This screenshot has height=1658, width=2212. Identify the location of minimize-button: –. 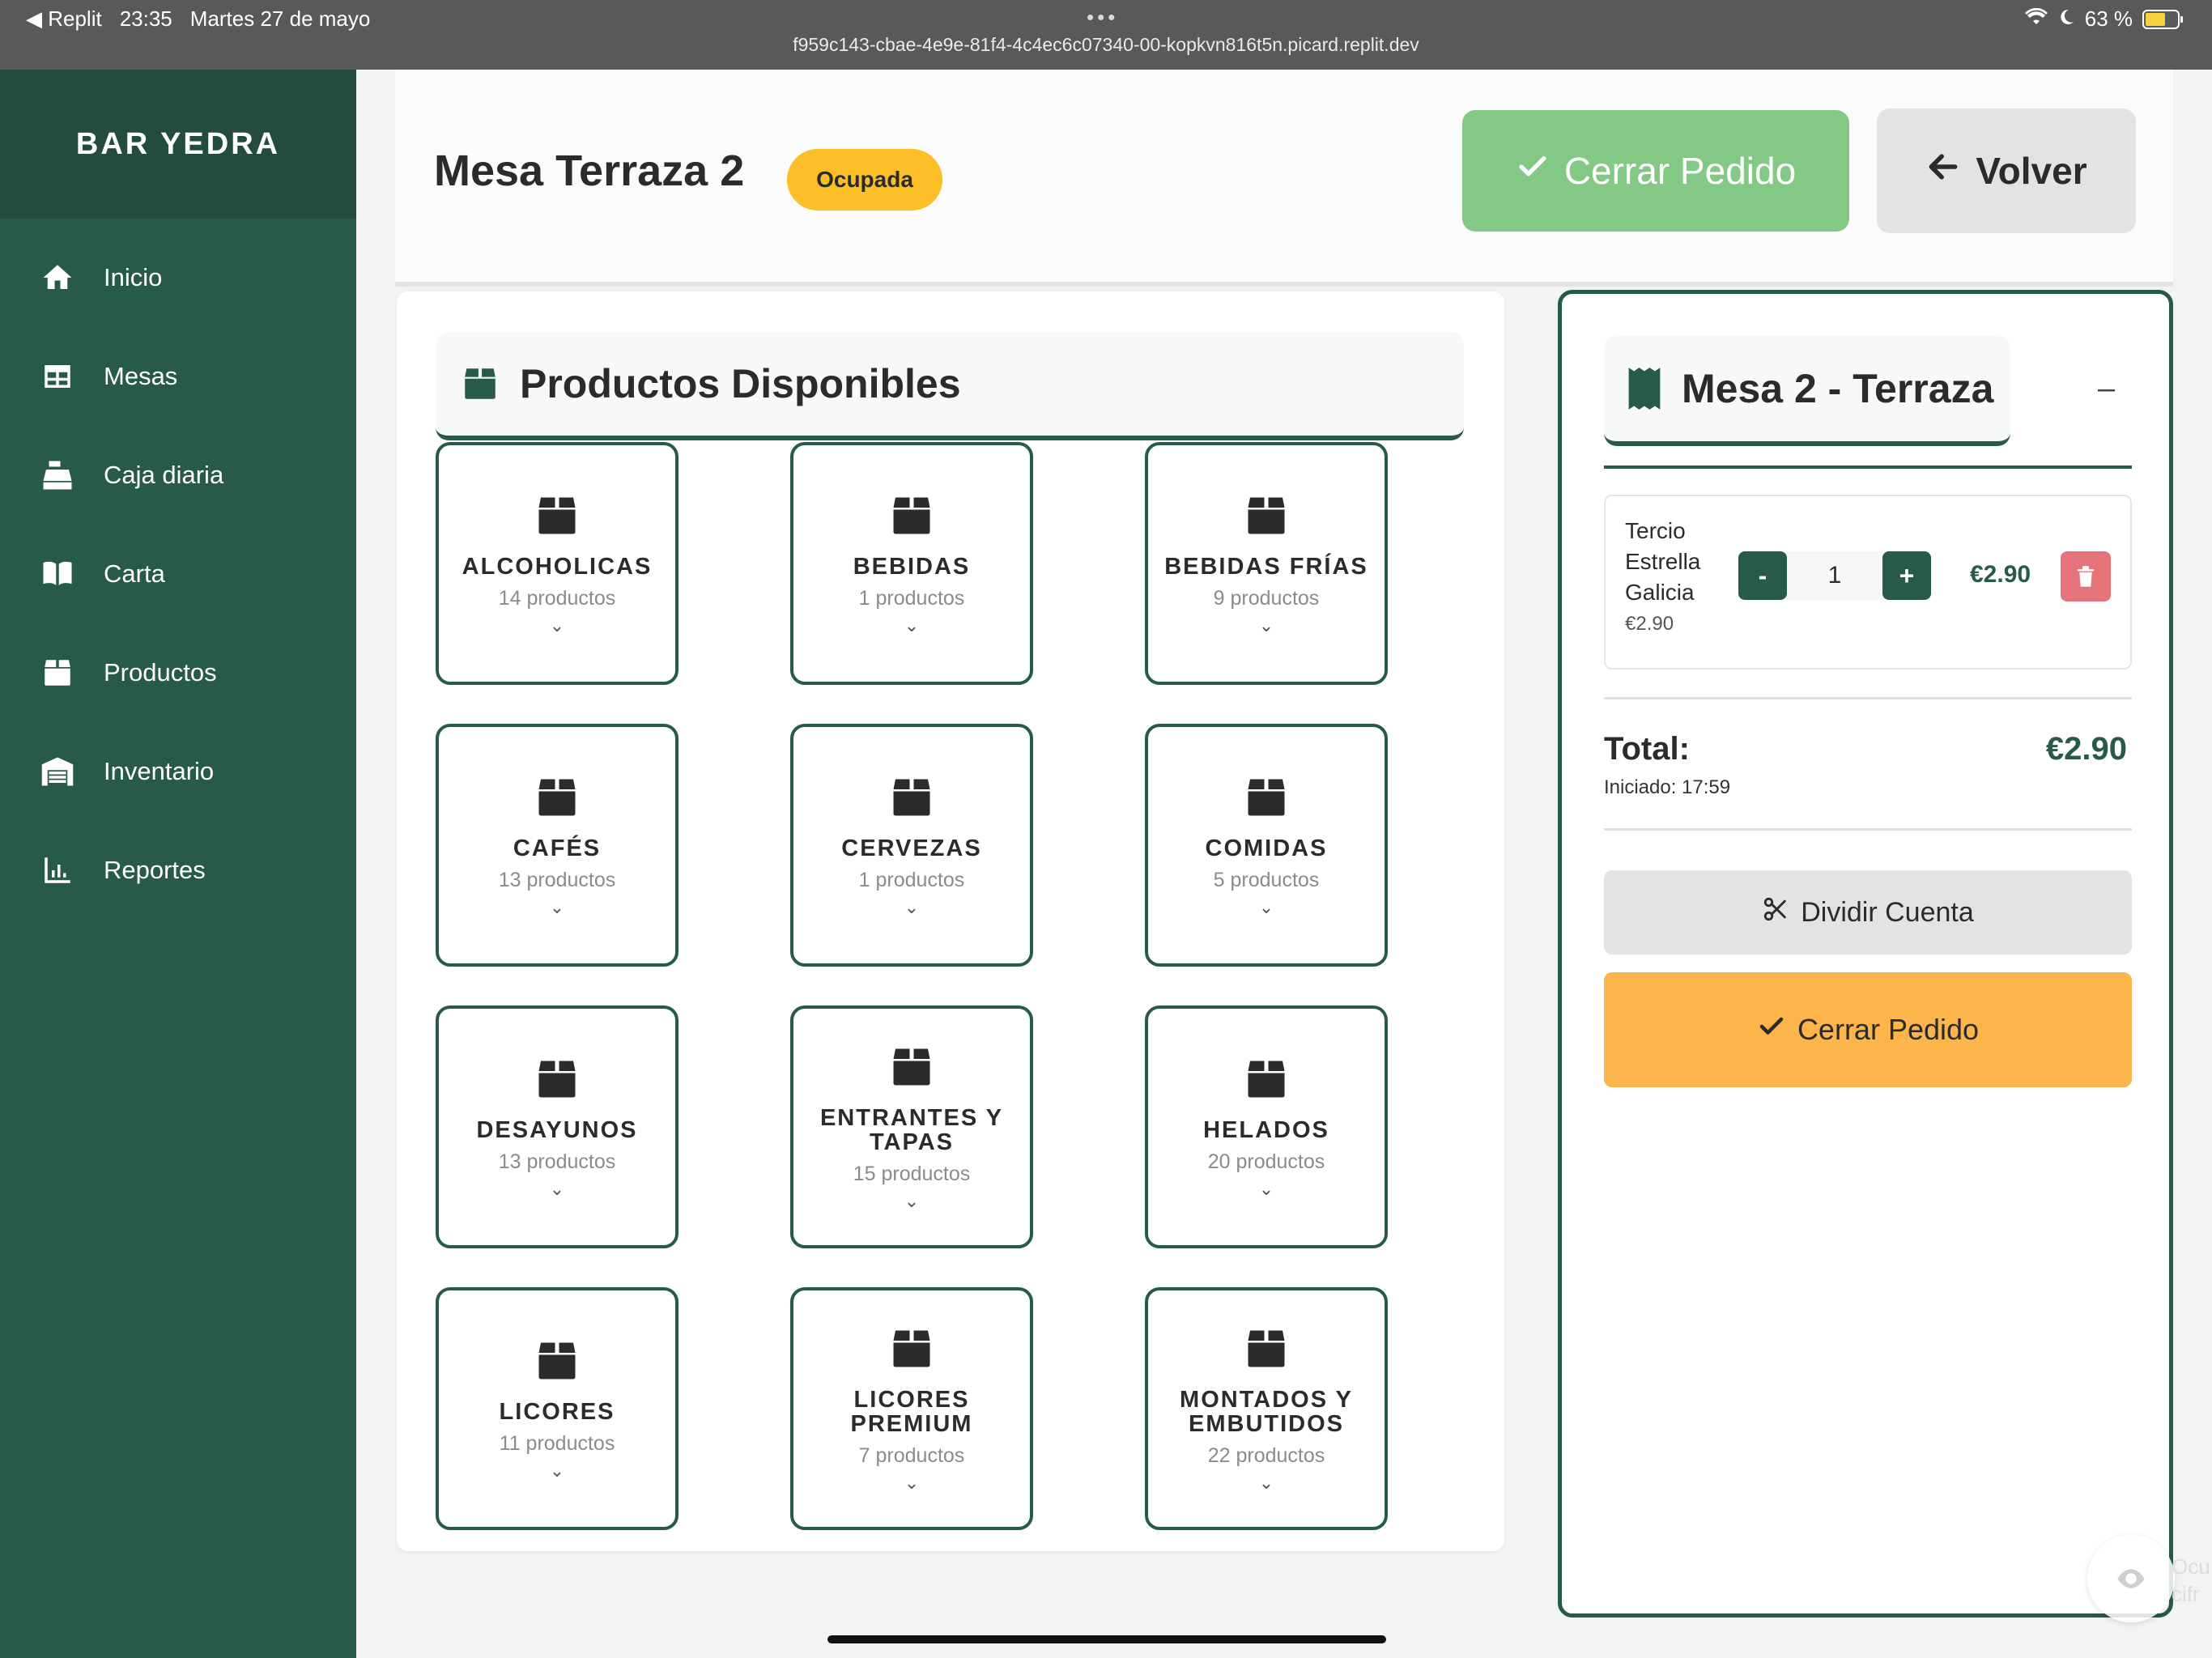
(2106, 389).